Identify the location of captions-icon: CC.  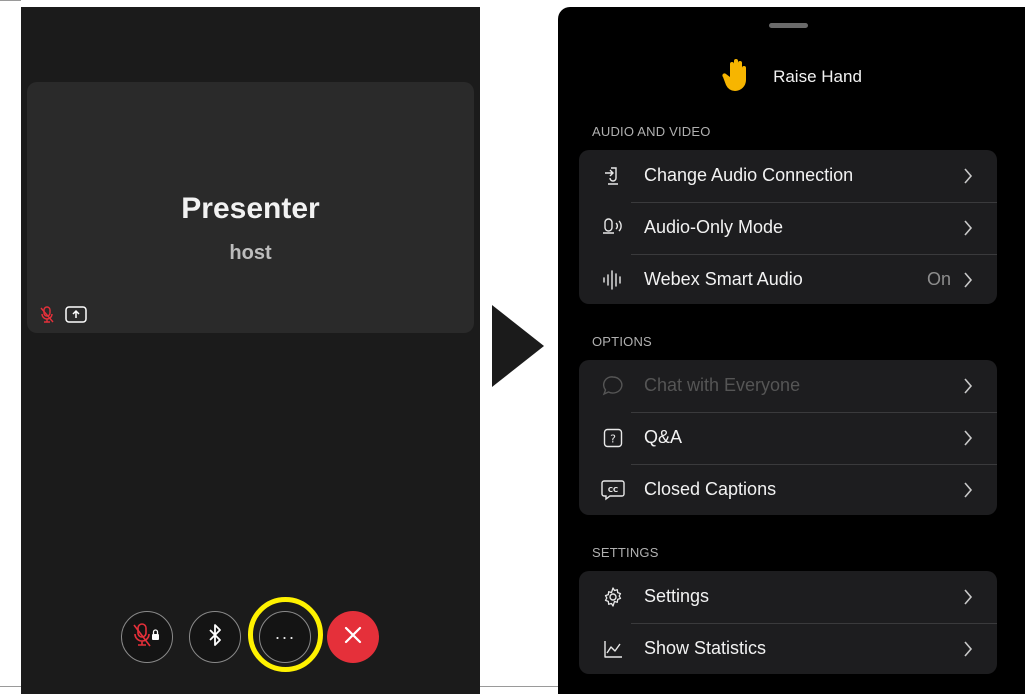
(613, 490).